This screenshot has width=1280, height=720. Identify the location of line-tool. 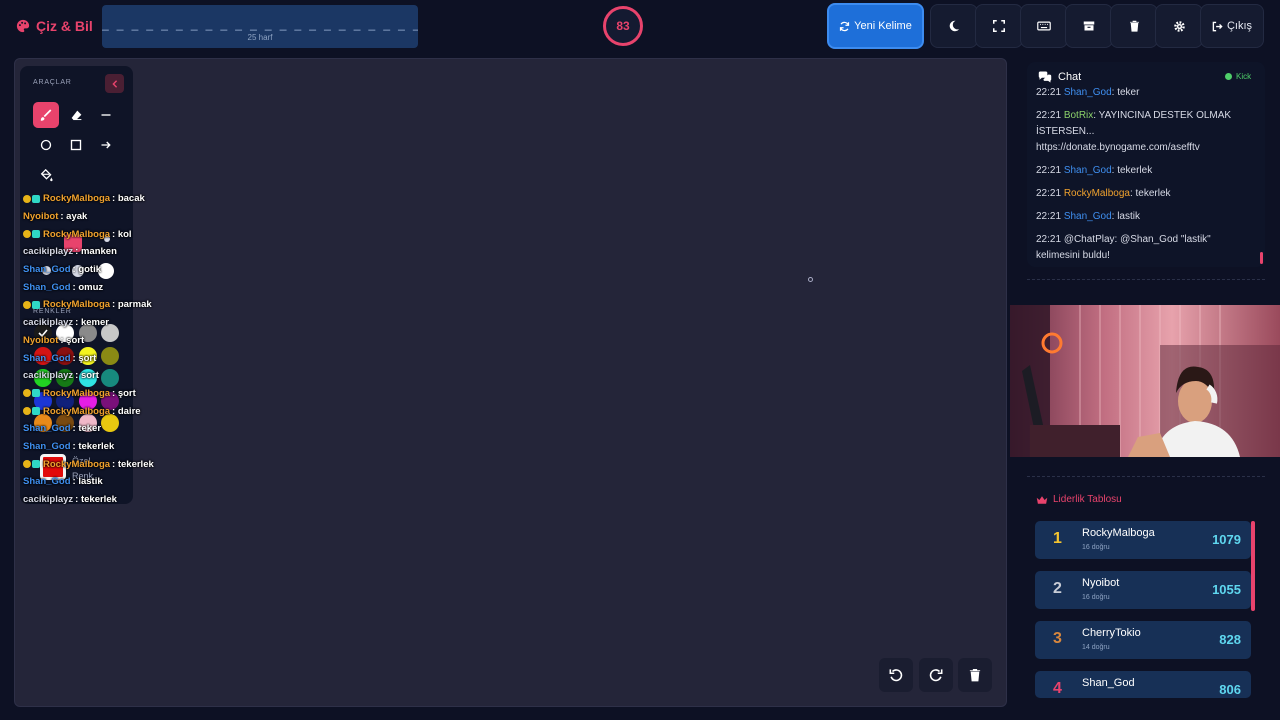
(106, 115).